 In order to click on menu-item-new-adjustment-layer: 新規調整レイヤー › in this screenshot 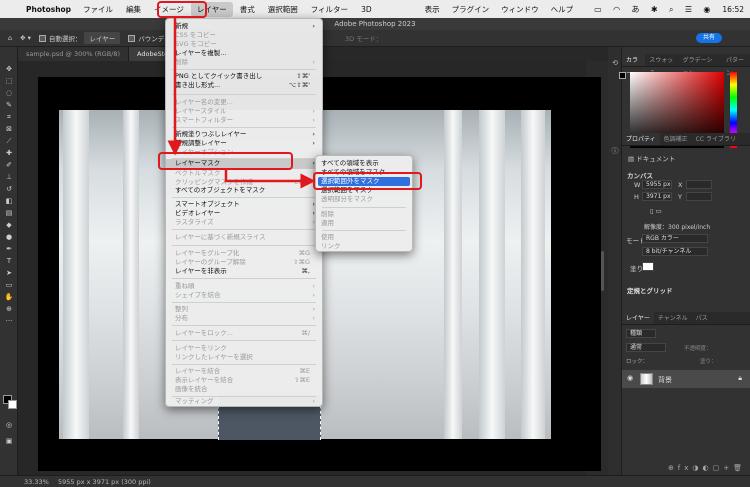, I will do `click(245, 143)`.